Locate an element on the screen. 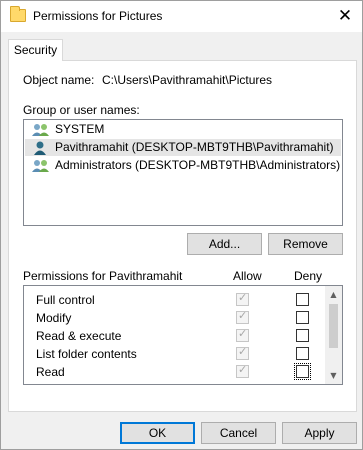 This screenshot has height=450, width=363. permissions-label: Permissions for Pavithramahit is located at coordinates (103, 276).